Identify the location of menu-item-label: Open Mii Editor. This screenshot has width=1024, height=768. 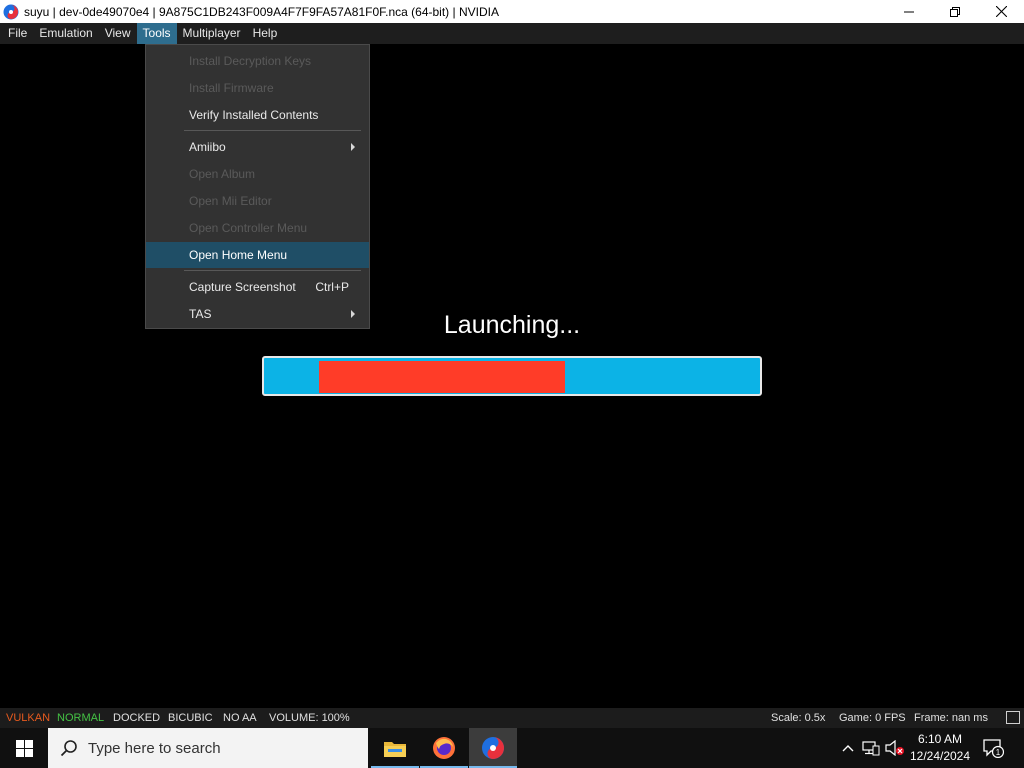
(230, 201).